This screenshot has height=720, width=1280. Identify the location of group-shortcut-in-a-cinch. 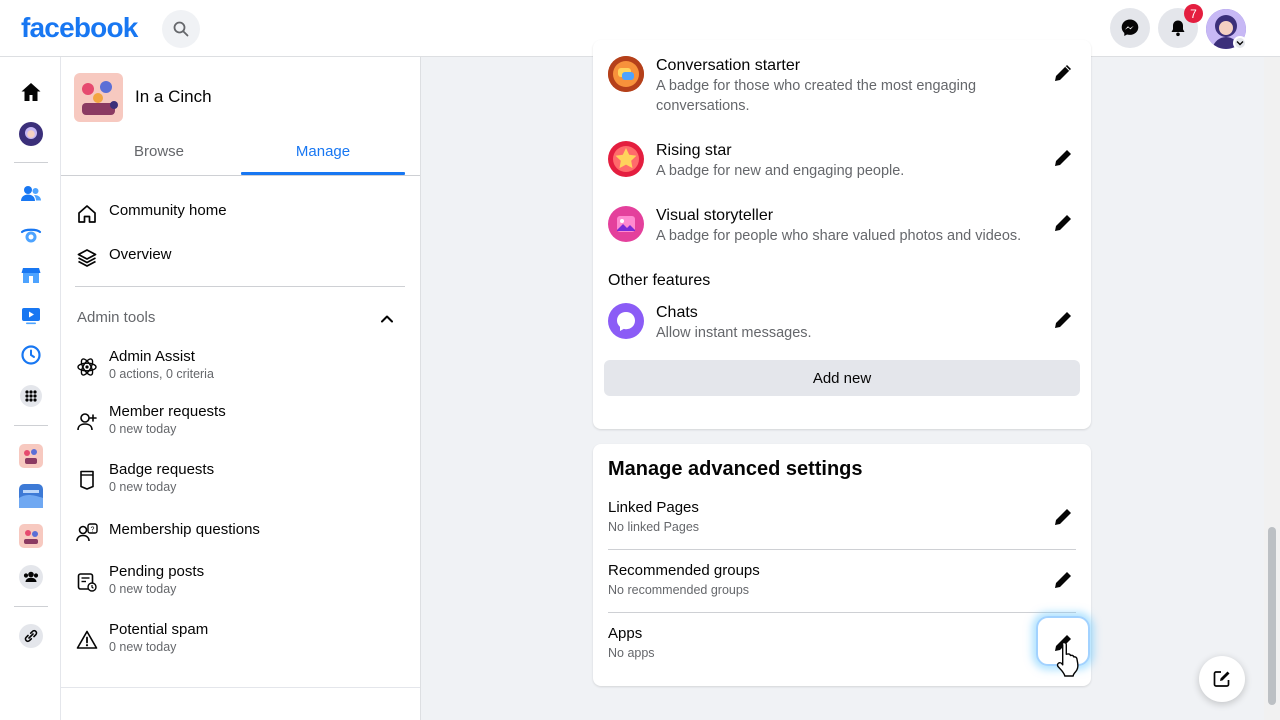
(31, 456).